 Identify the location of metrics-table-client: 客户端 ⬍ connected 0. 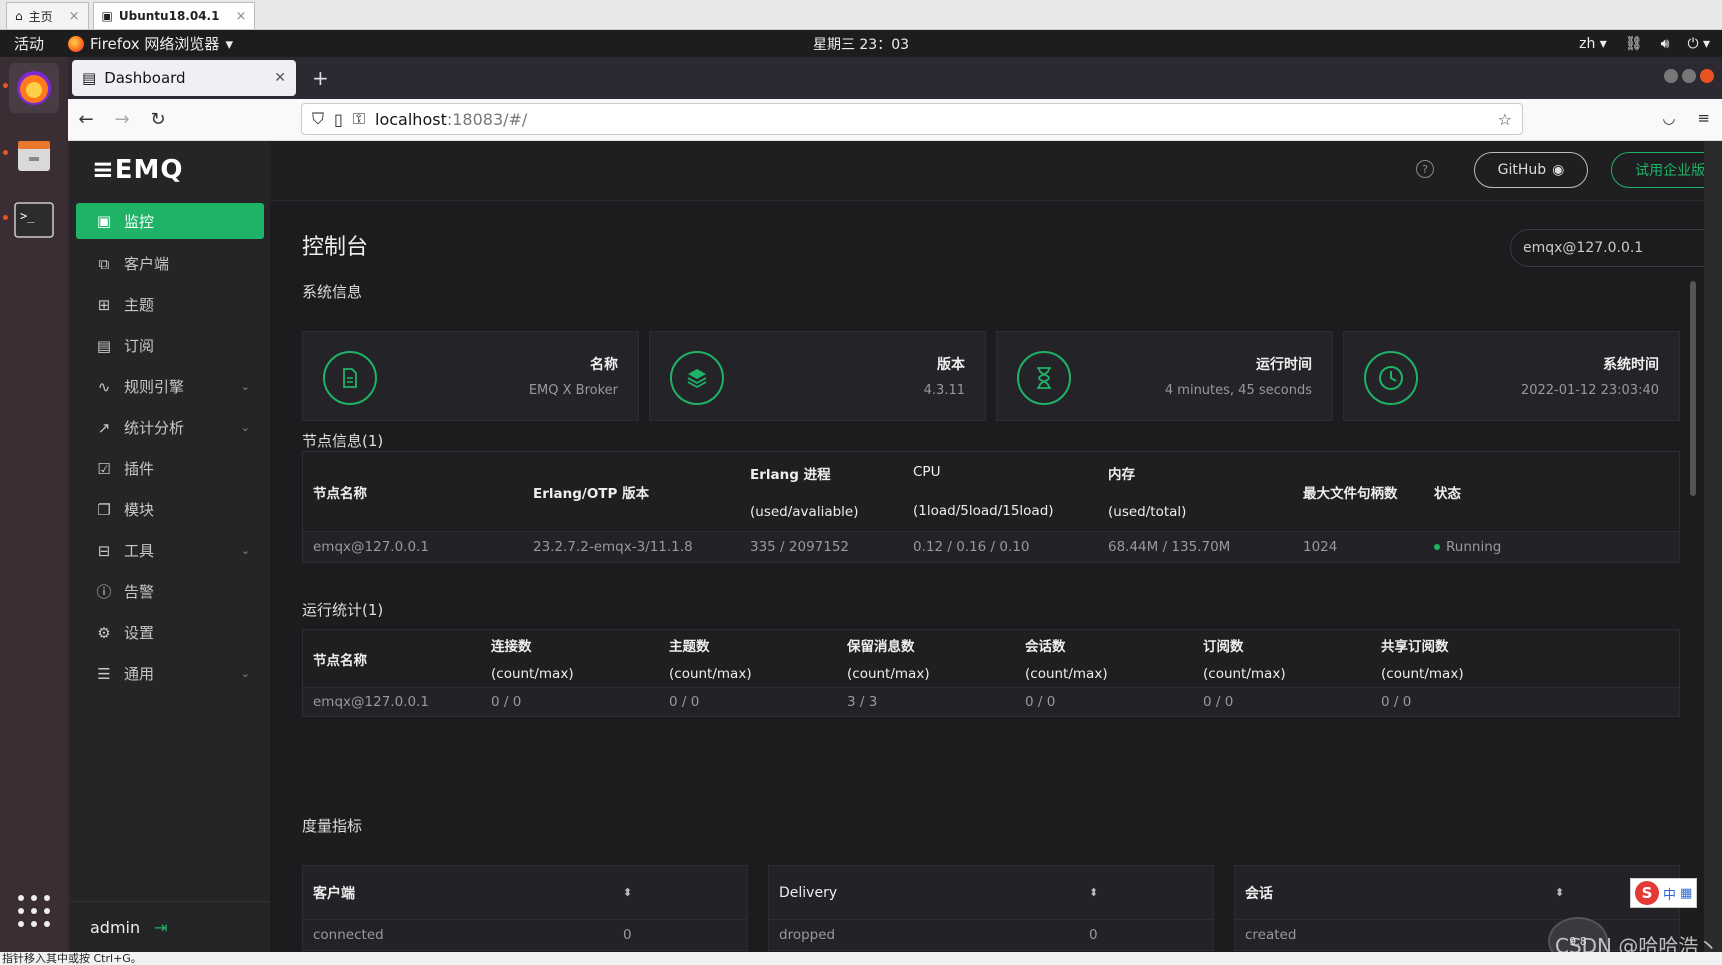
(525, 908).